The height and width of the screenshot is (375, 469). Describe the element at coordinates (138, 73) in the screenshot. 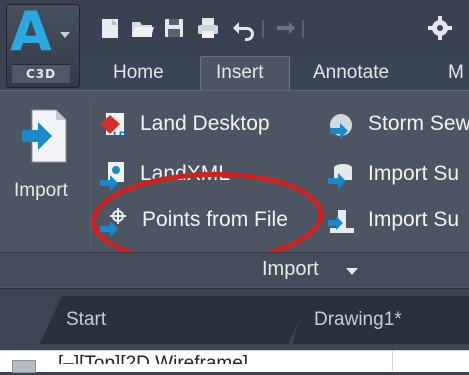

I see `tab-home: Home` at that location.